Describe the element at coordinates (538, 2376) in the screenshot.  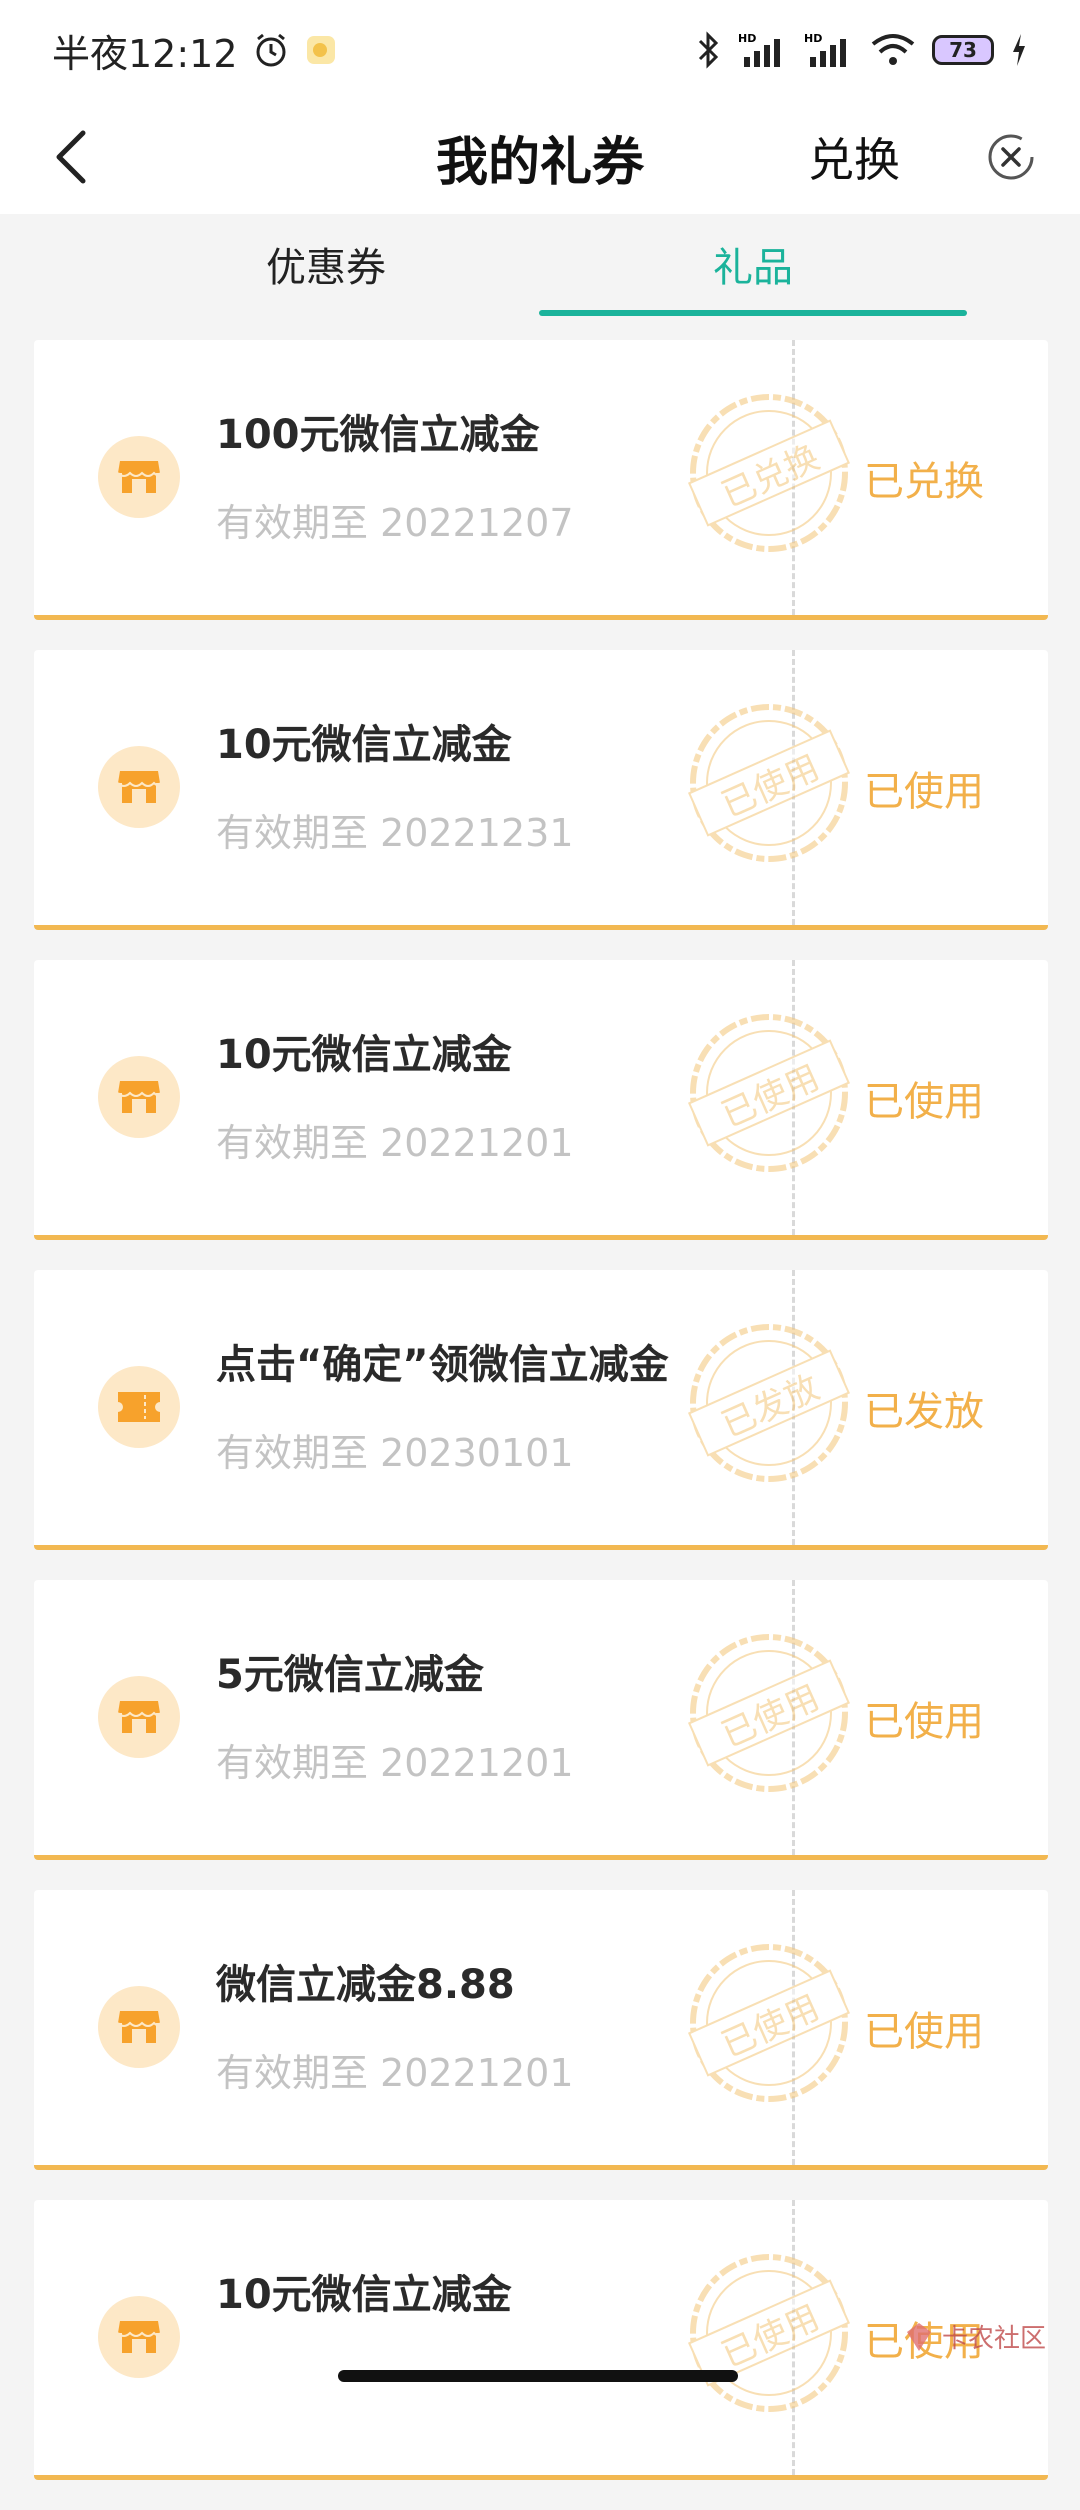
I see `home-indicator` at that location.